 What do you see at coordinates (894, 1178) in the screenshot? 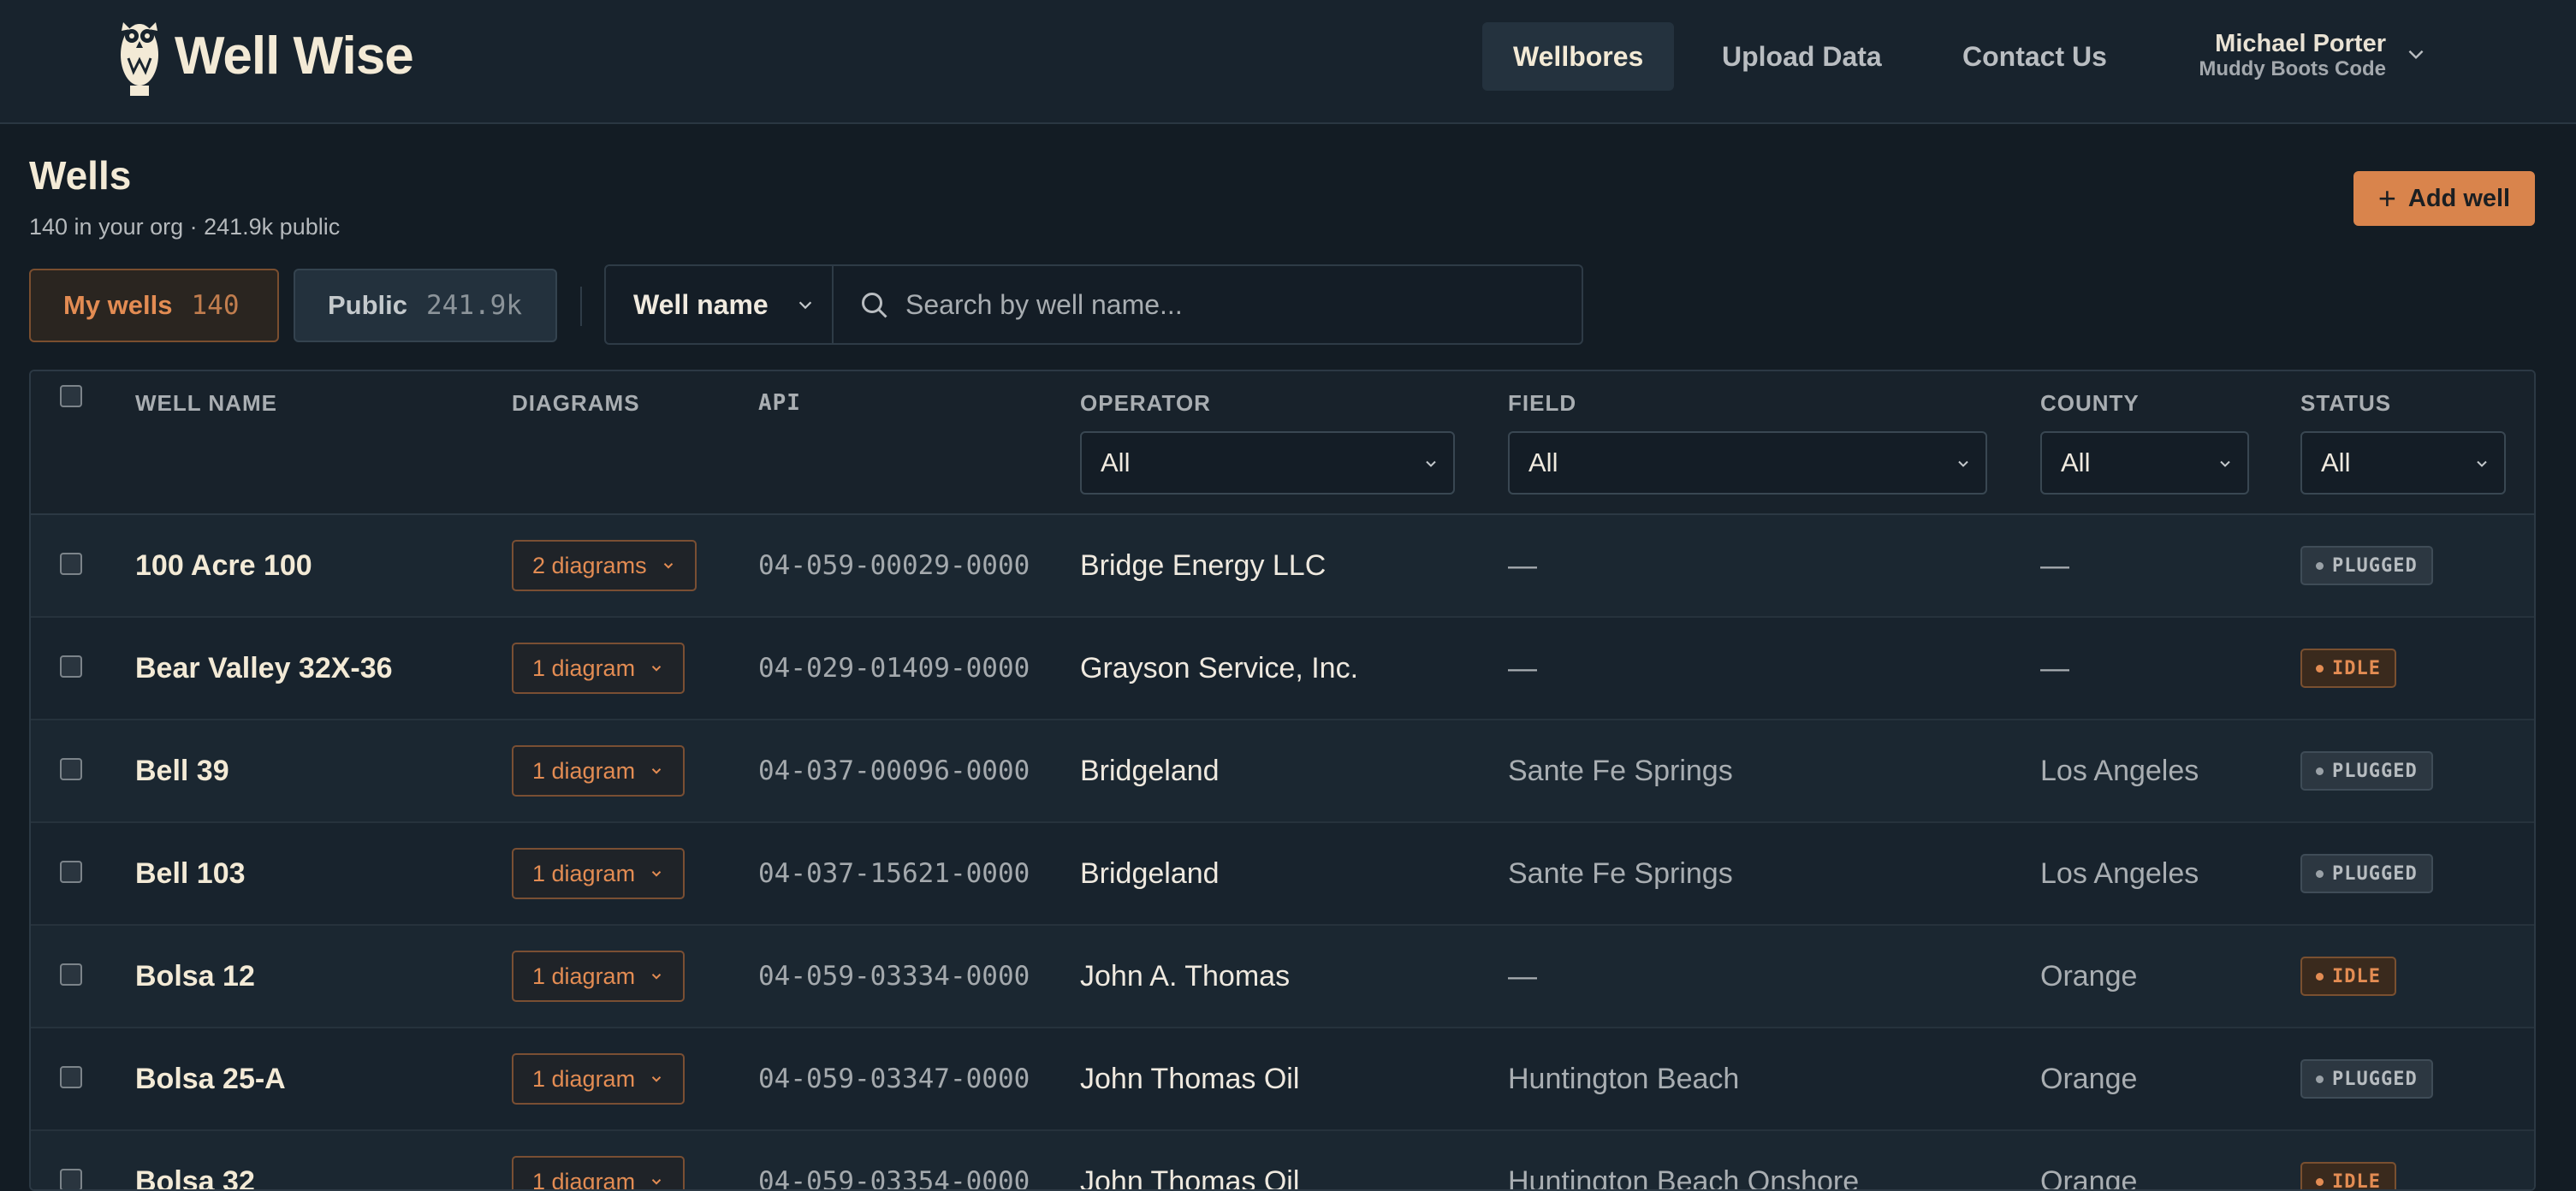
I see `api-number: 04-059-03354-0000` at bounding box center [894, 1178].